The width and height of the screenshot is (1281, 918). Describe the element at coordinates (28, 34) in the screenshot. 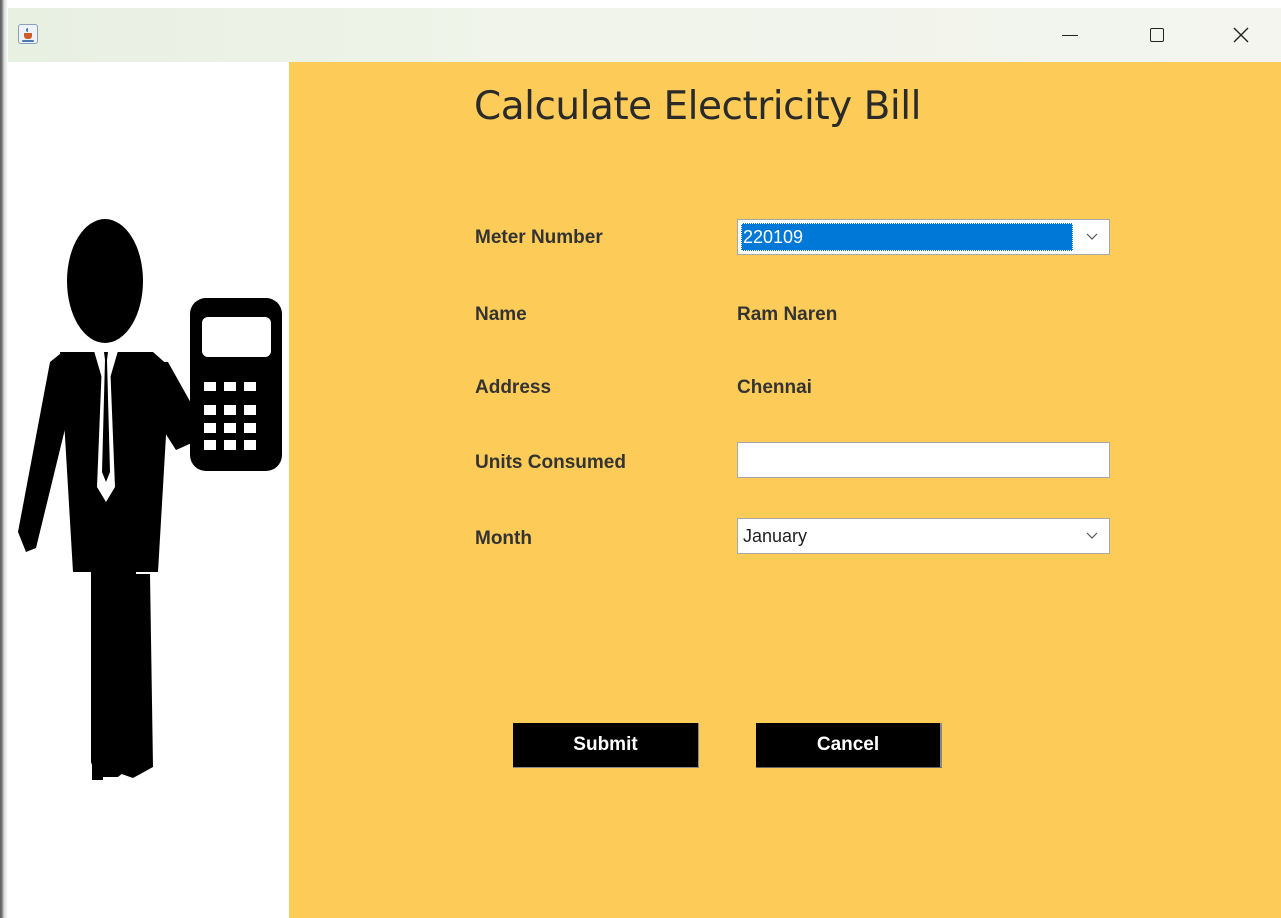

I see `java-cup-icon` at that location.